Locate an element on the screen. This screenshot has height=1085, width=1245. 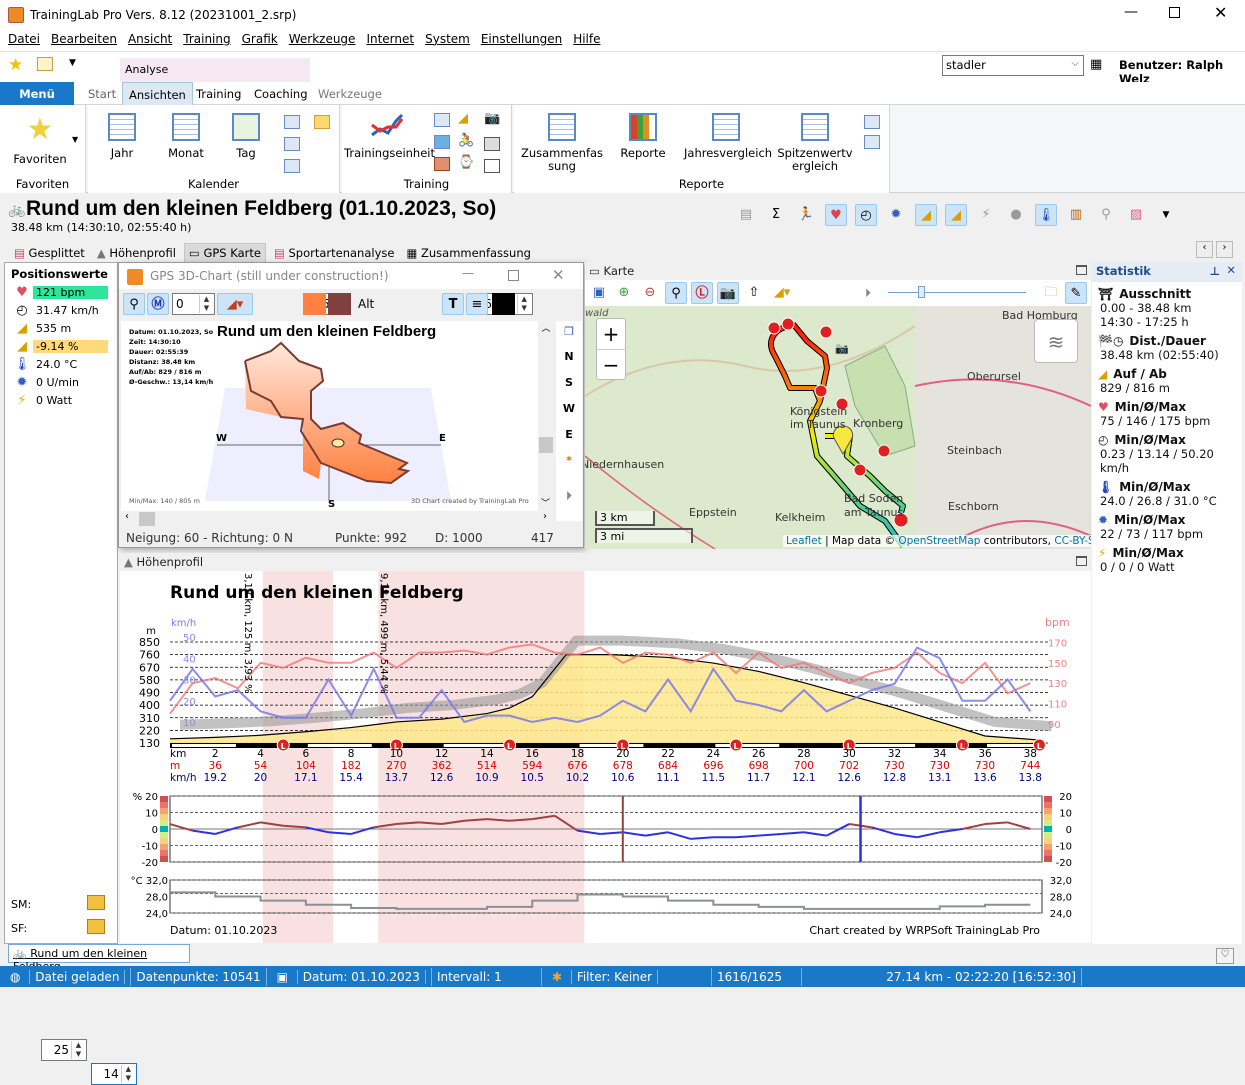
sm-spinner: ▲ ▼ is located at coordinates (78, 1050).